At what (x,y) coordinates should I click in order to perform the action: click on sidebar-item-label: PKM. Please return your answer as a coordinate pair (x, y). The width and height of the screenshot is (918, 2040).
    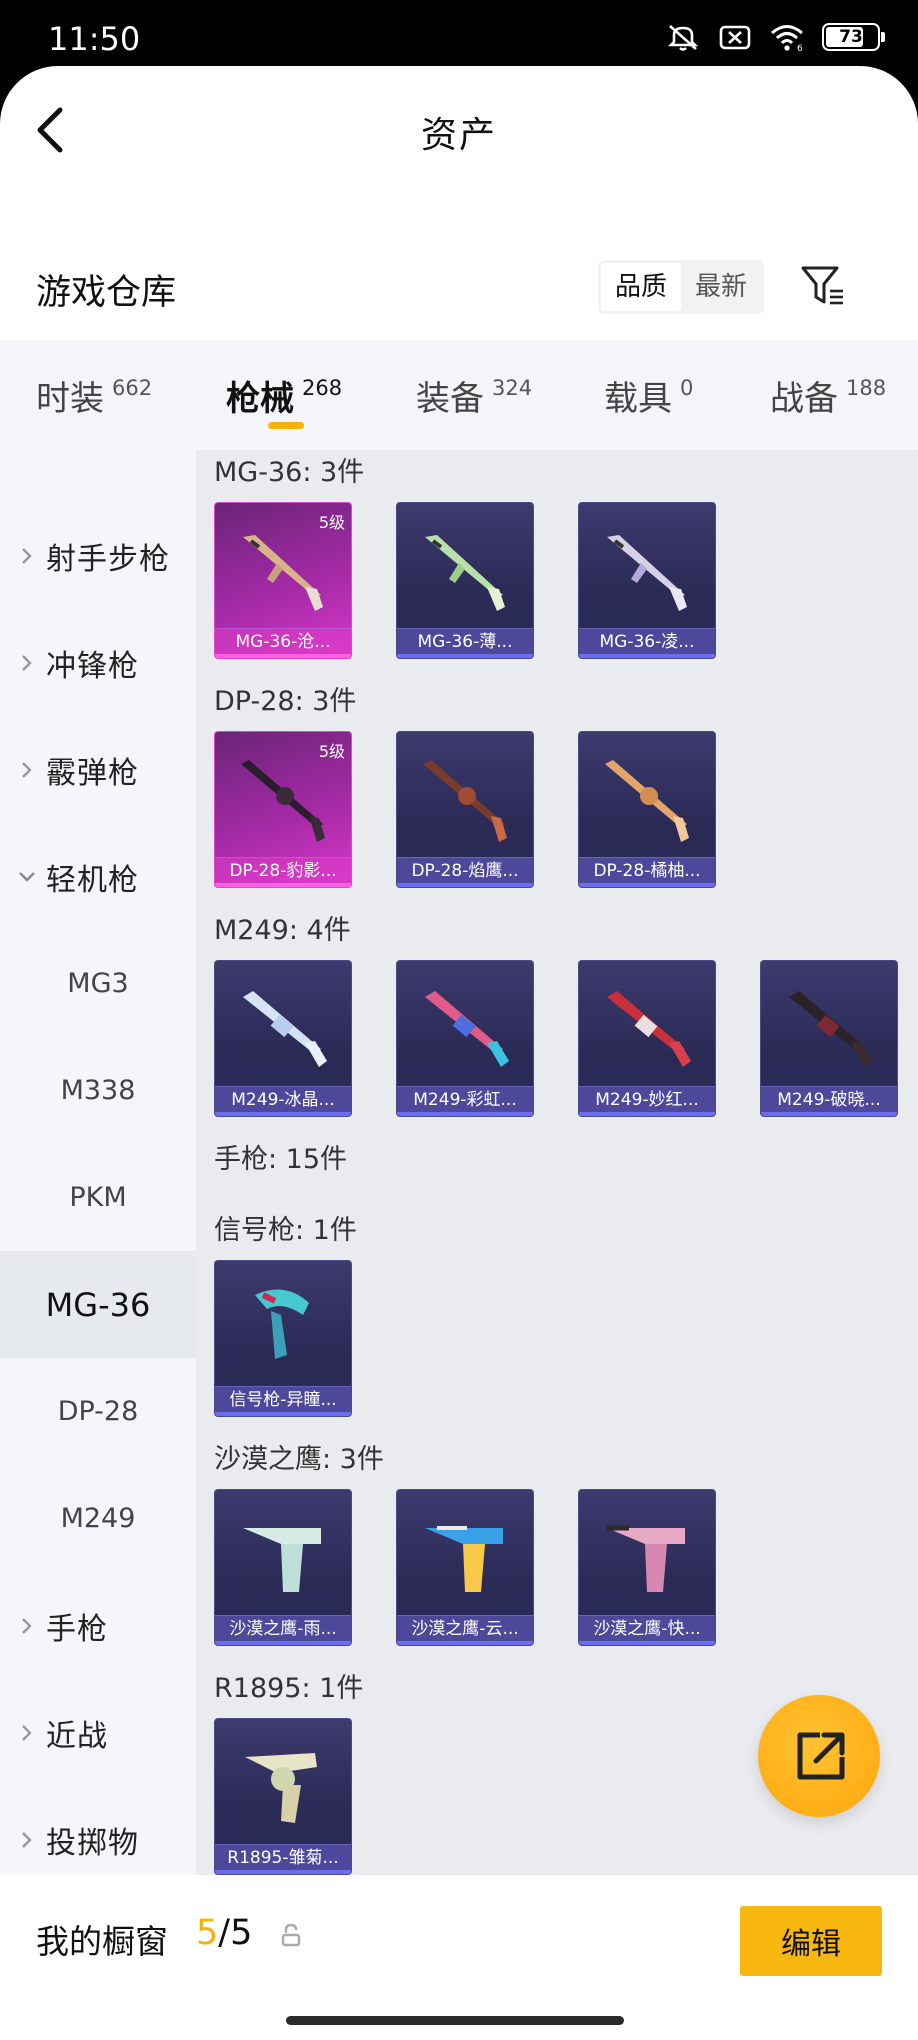
    Looking at the image, I should click on (98, 1197).